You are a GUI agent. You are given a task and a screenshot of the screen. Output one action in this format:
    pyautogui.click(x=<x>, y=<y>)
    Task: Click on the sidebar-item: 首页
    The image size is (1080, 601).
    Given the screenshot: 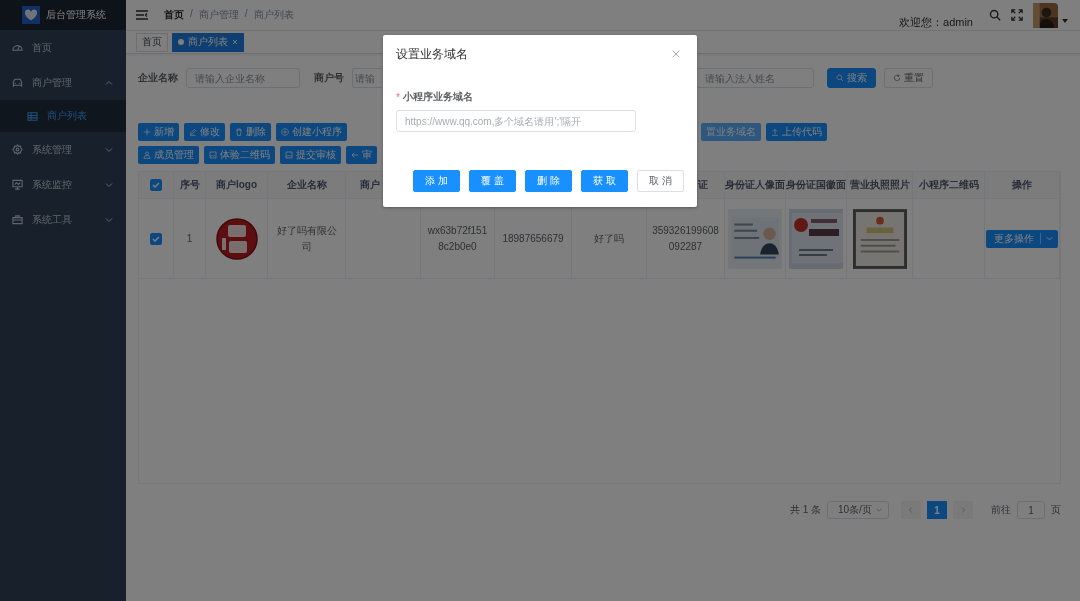 What is the action you would take?
    pyautogui.click(x=63, y=47)
    